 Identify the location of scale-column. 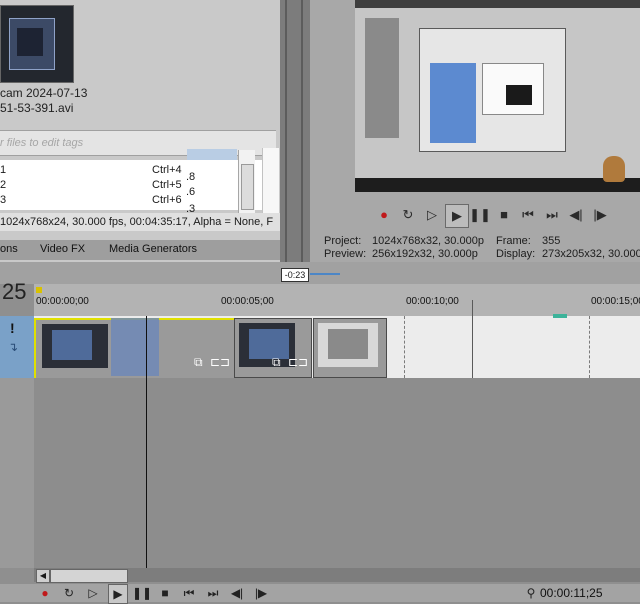
(270, 181).